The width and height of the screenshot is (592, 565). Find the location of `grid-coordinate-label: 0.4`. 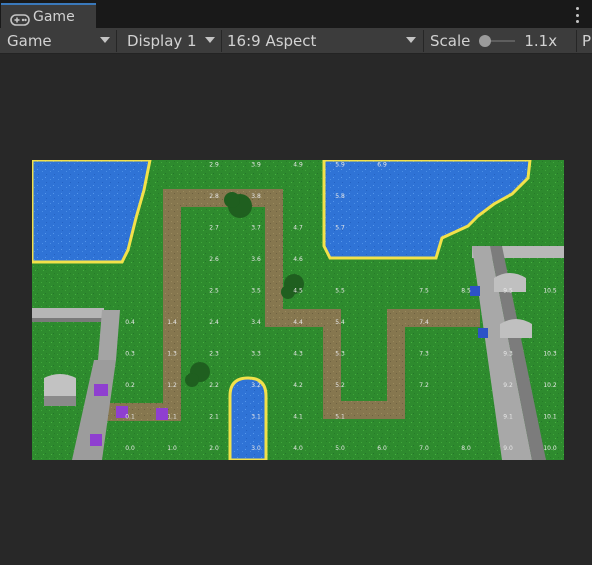

grid-coordinate-label: 0.4 is located at coordinates (130, 322).